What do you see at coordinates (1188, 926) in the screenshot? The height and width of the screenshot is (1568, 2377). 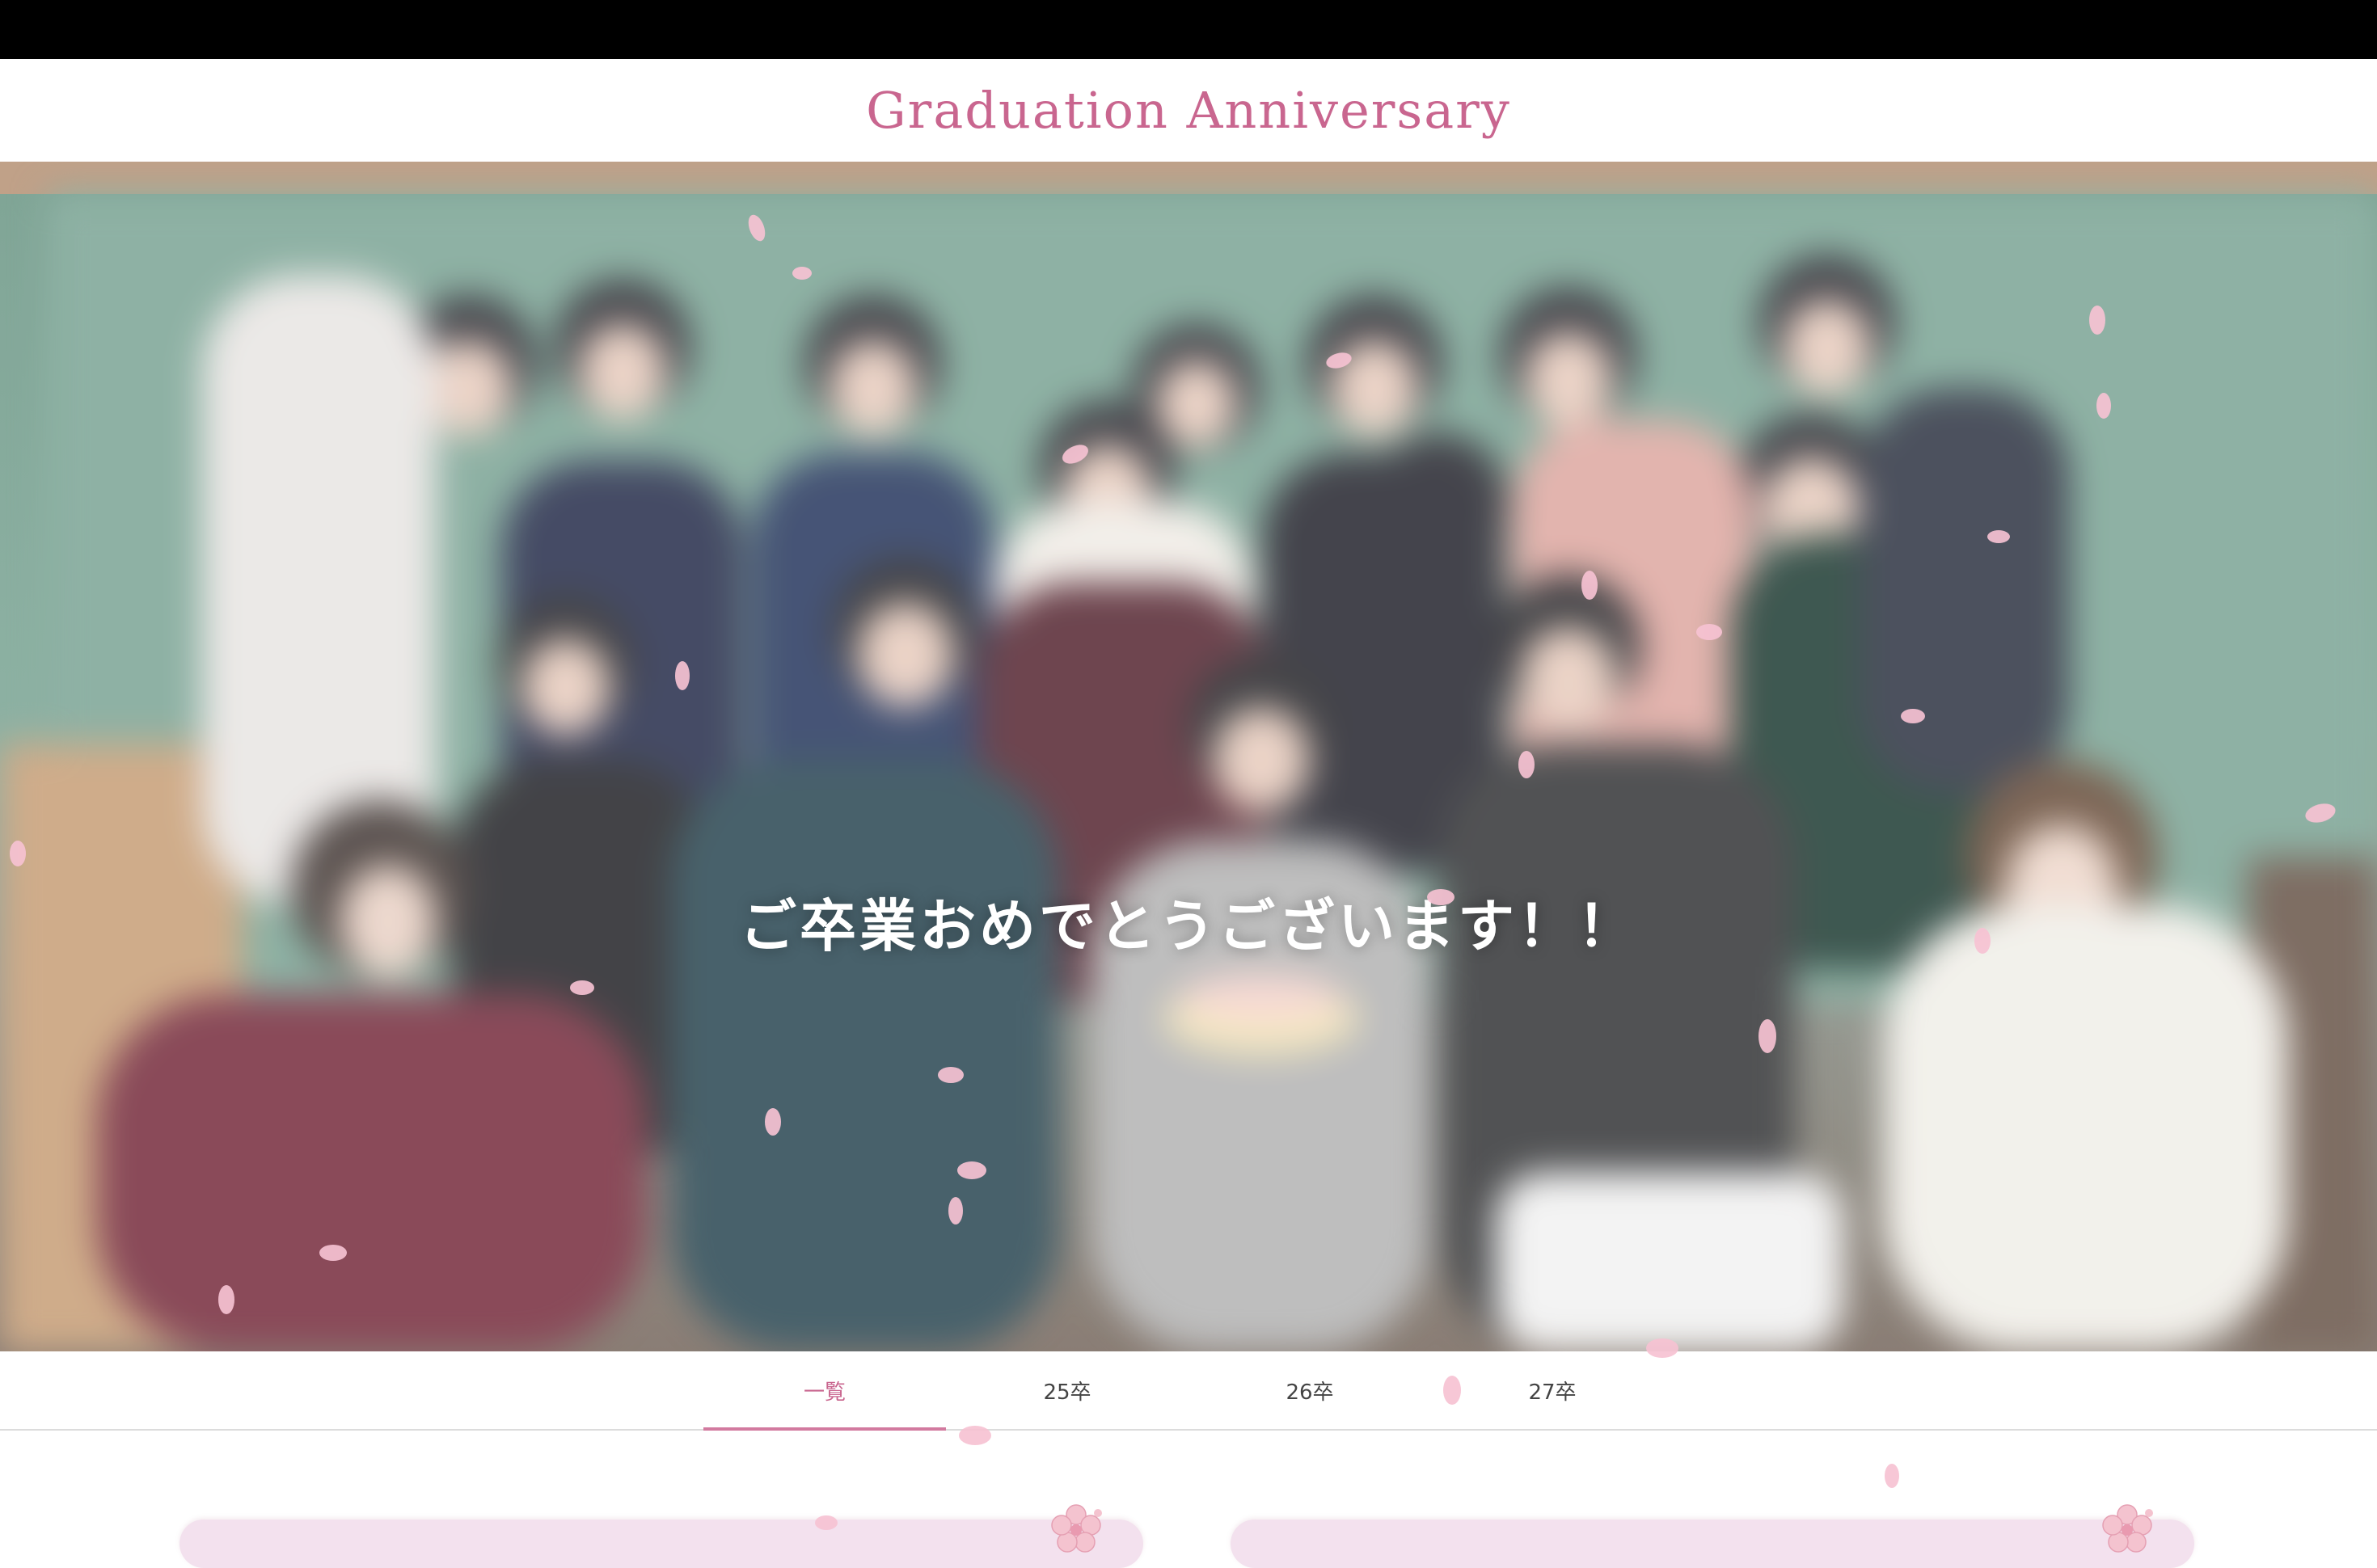 I see `hero-congratulations-message: ご卒業おめでとうございます！！` at bounding box center [1188, 926].